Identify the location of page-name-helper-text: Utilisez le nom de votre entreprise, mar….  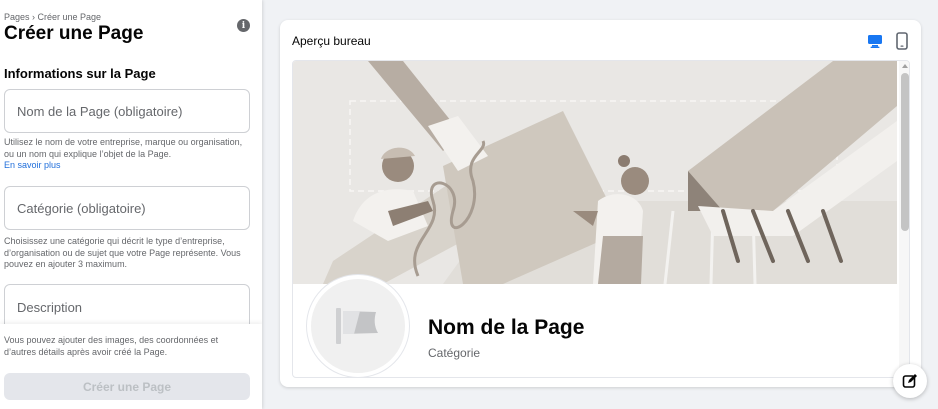
(123, 148).